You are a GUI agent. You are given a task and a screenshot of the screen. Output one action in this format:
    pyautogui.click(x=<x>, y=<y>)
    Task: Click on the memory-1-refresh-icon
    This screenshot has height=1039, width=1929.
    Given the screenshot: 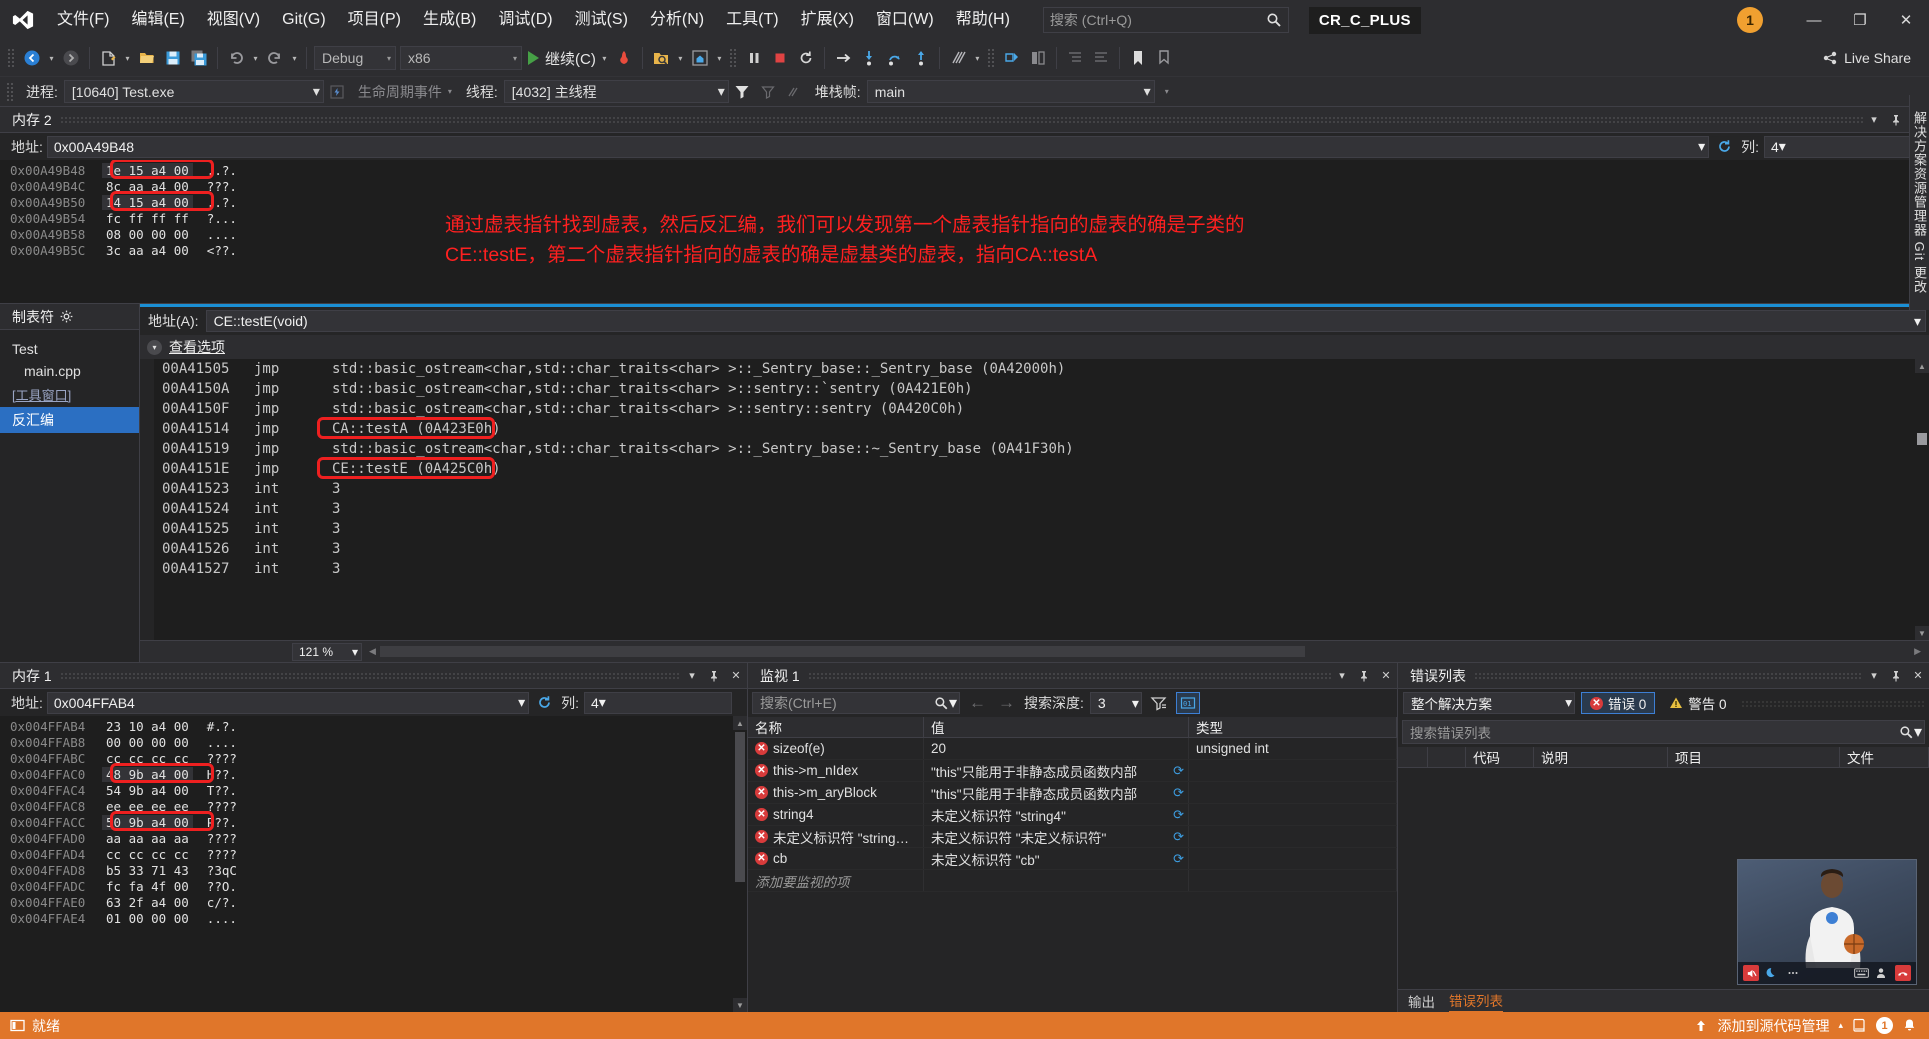 What is the action you would take?
    pyautogui.click(x=544, y=703)
    